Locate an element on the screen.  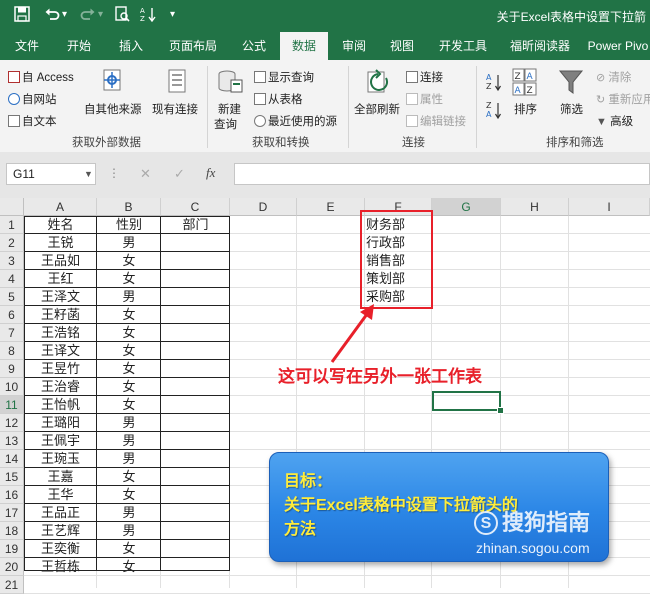
watermark-brand-text: 搜狗指南 is located at coordinates (546, 522).